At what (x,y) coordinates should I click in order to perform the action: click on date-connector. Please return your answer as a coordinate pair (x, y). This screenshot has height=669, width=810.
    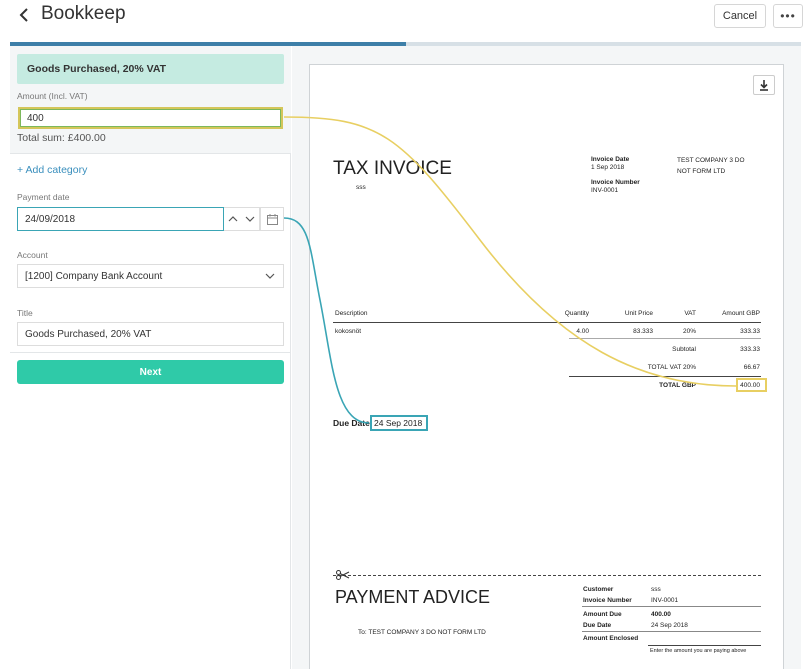
    Looking at the image, I should click on (326, 320).